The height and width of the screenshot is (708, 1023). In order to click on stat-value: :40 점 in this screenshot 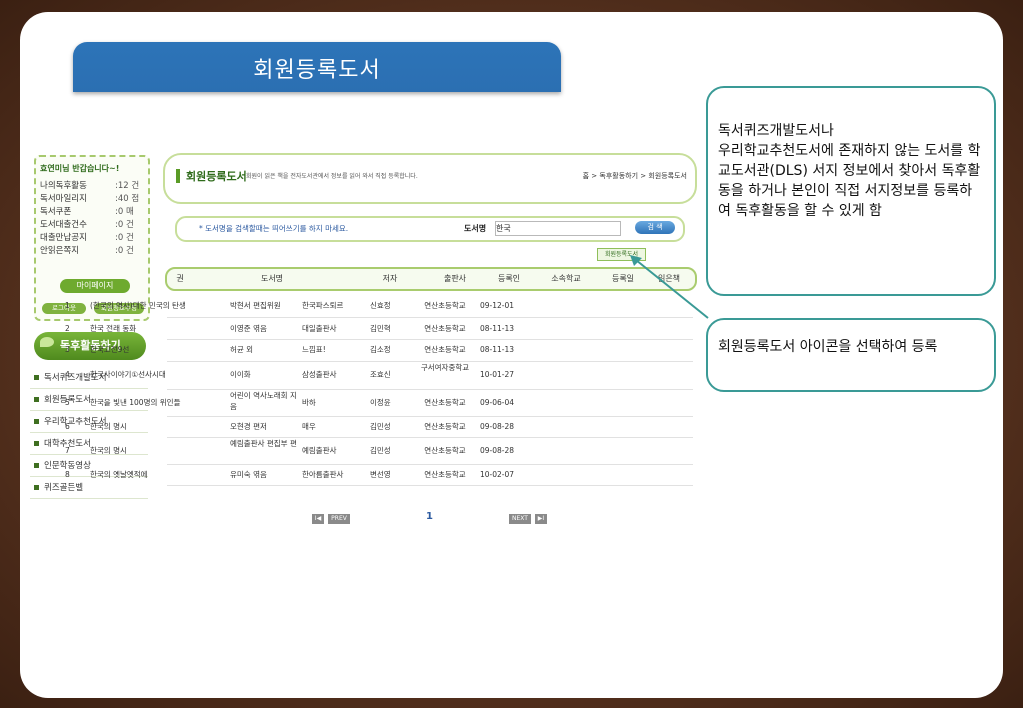, I will do `click(127, 199)`.